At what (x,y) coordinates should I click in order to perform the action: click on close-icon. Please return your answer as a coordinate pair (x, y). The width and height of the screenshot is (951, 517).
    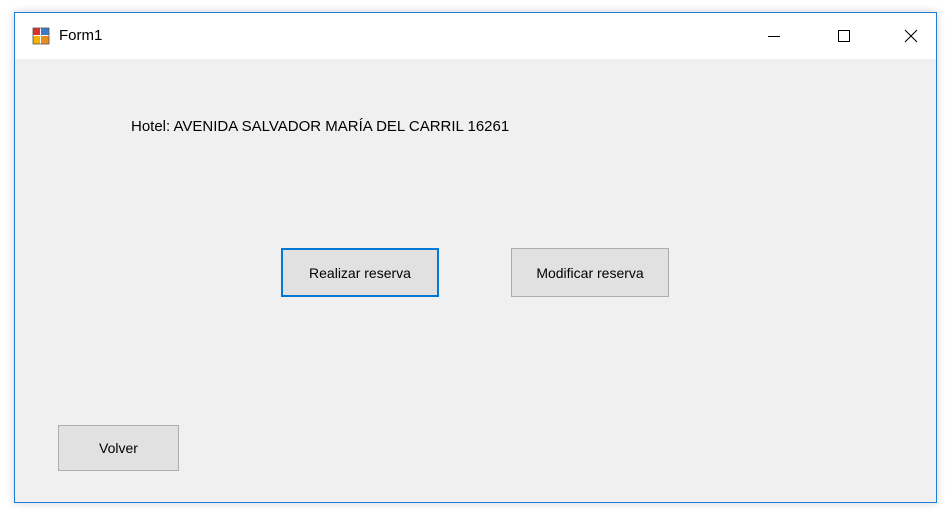
    Looking at the image, I should click on (911, 36).